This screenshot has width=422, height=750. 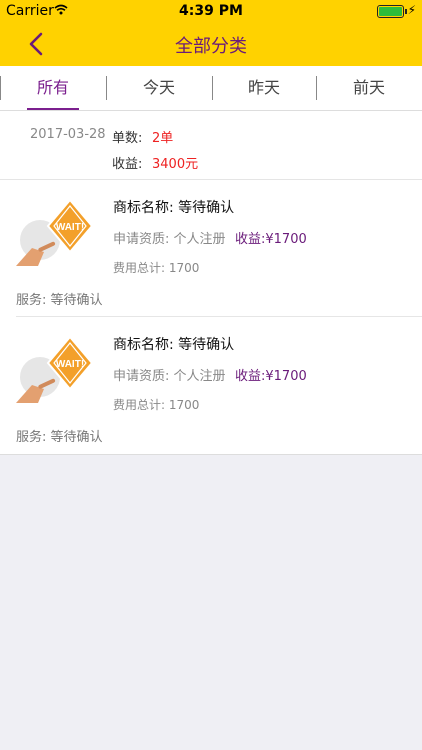 What do you see at coordinates (392, 11) in the screenshot?
I see `battery-icon` at bounding box center [392, 11].